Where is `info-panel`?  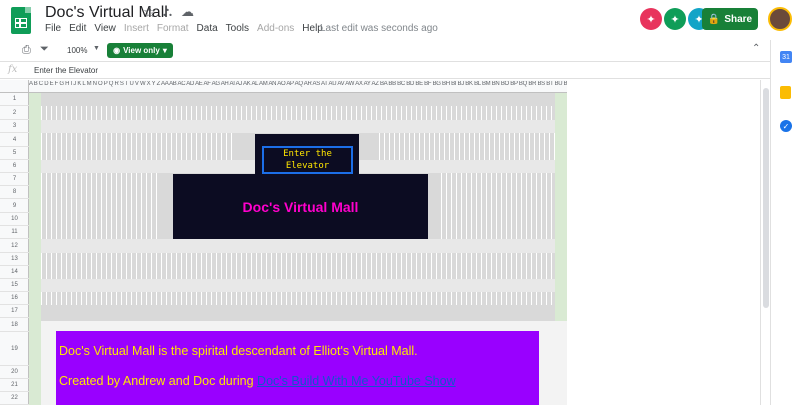
info-panel is located at coordinates (297, 368).